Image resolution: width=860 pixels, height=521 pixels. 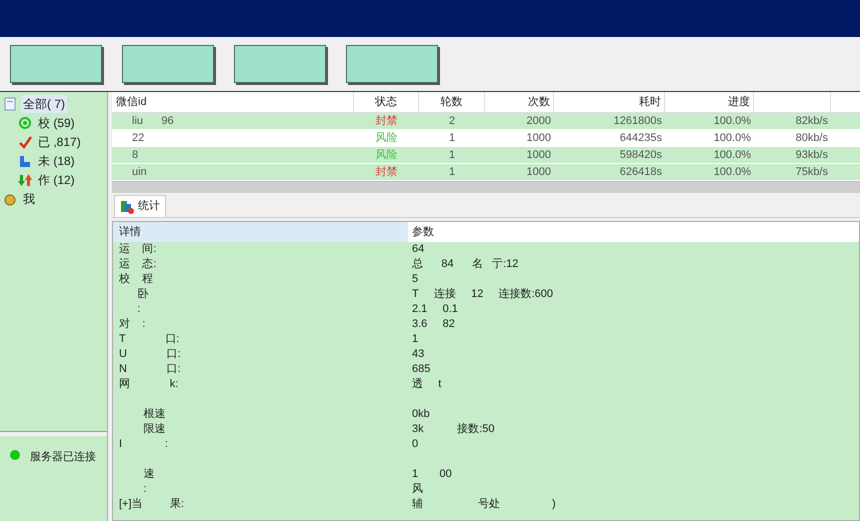 What do you see at coordinates (29, 199) in the screenshot?
I see `tree-item: 我` at bounding box center [29, 199].